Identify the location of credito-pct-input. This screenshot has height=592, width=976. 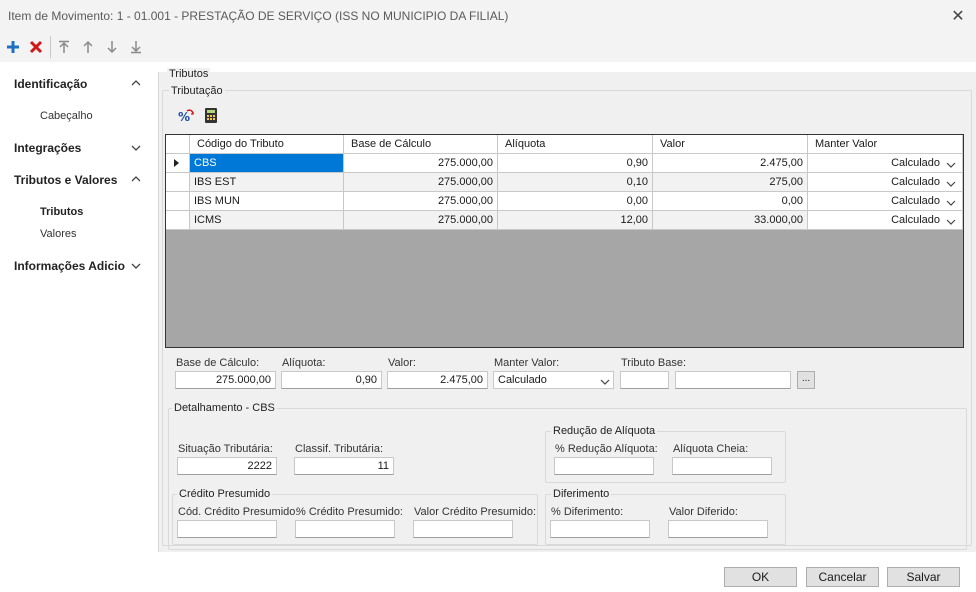
(345, 529).